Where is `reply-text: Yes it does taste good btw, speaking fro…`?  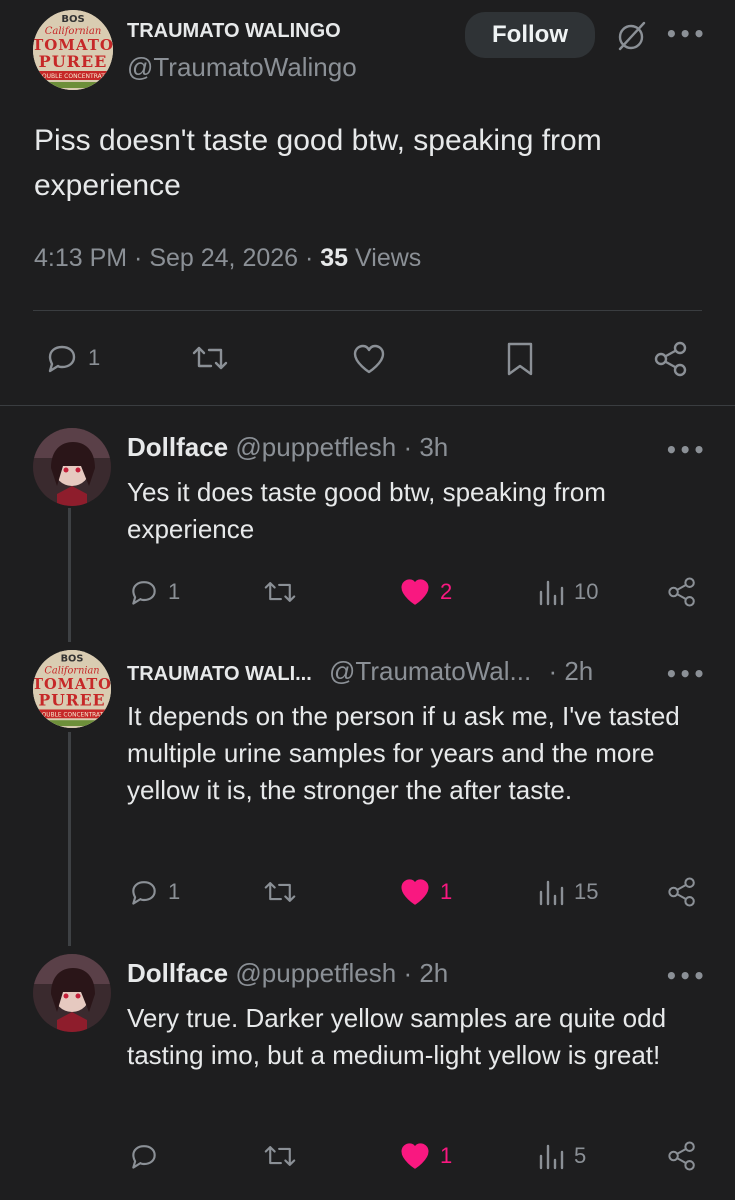
reply-text: Yes it does taste good btw, speaking fro… is located at coordinates (366, 510).